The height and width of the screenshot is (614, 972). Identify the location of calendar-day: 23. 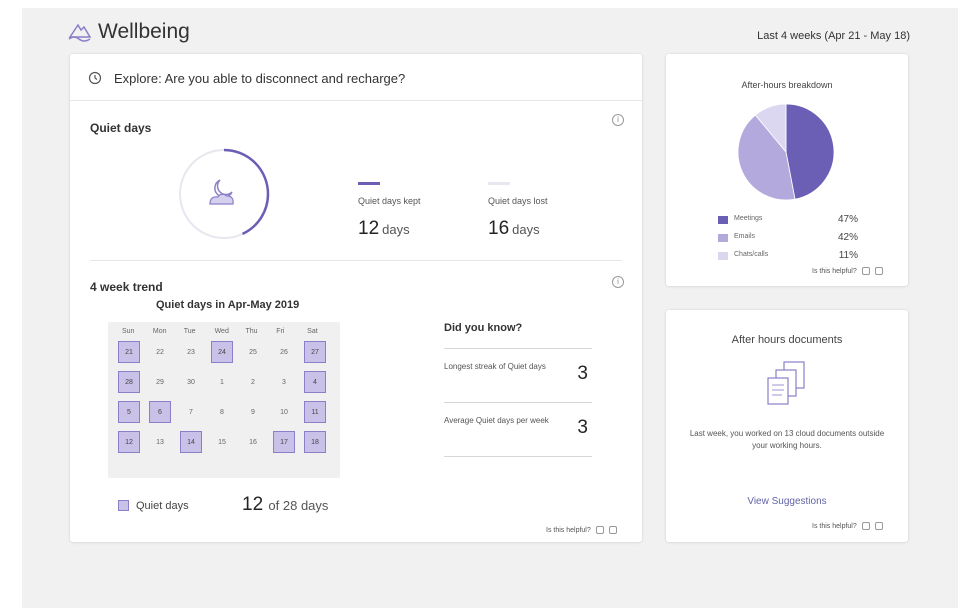
(191, 352).